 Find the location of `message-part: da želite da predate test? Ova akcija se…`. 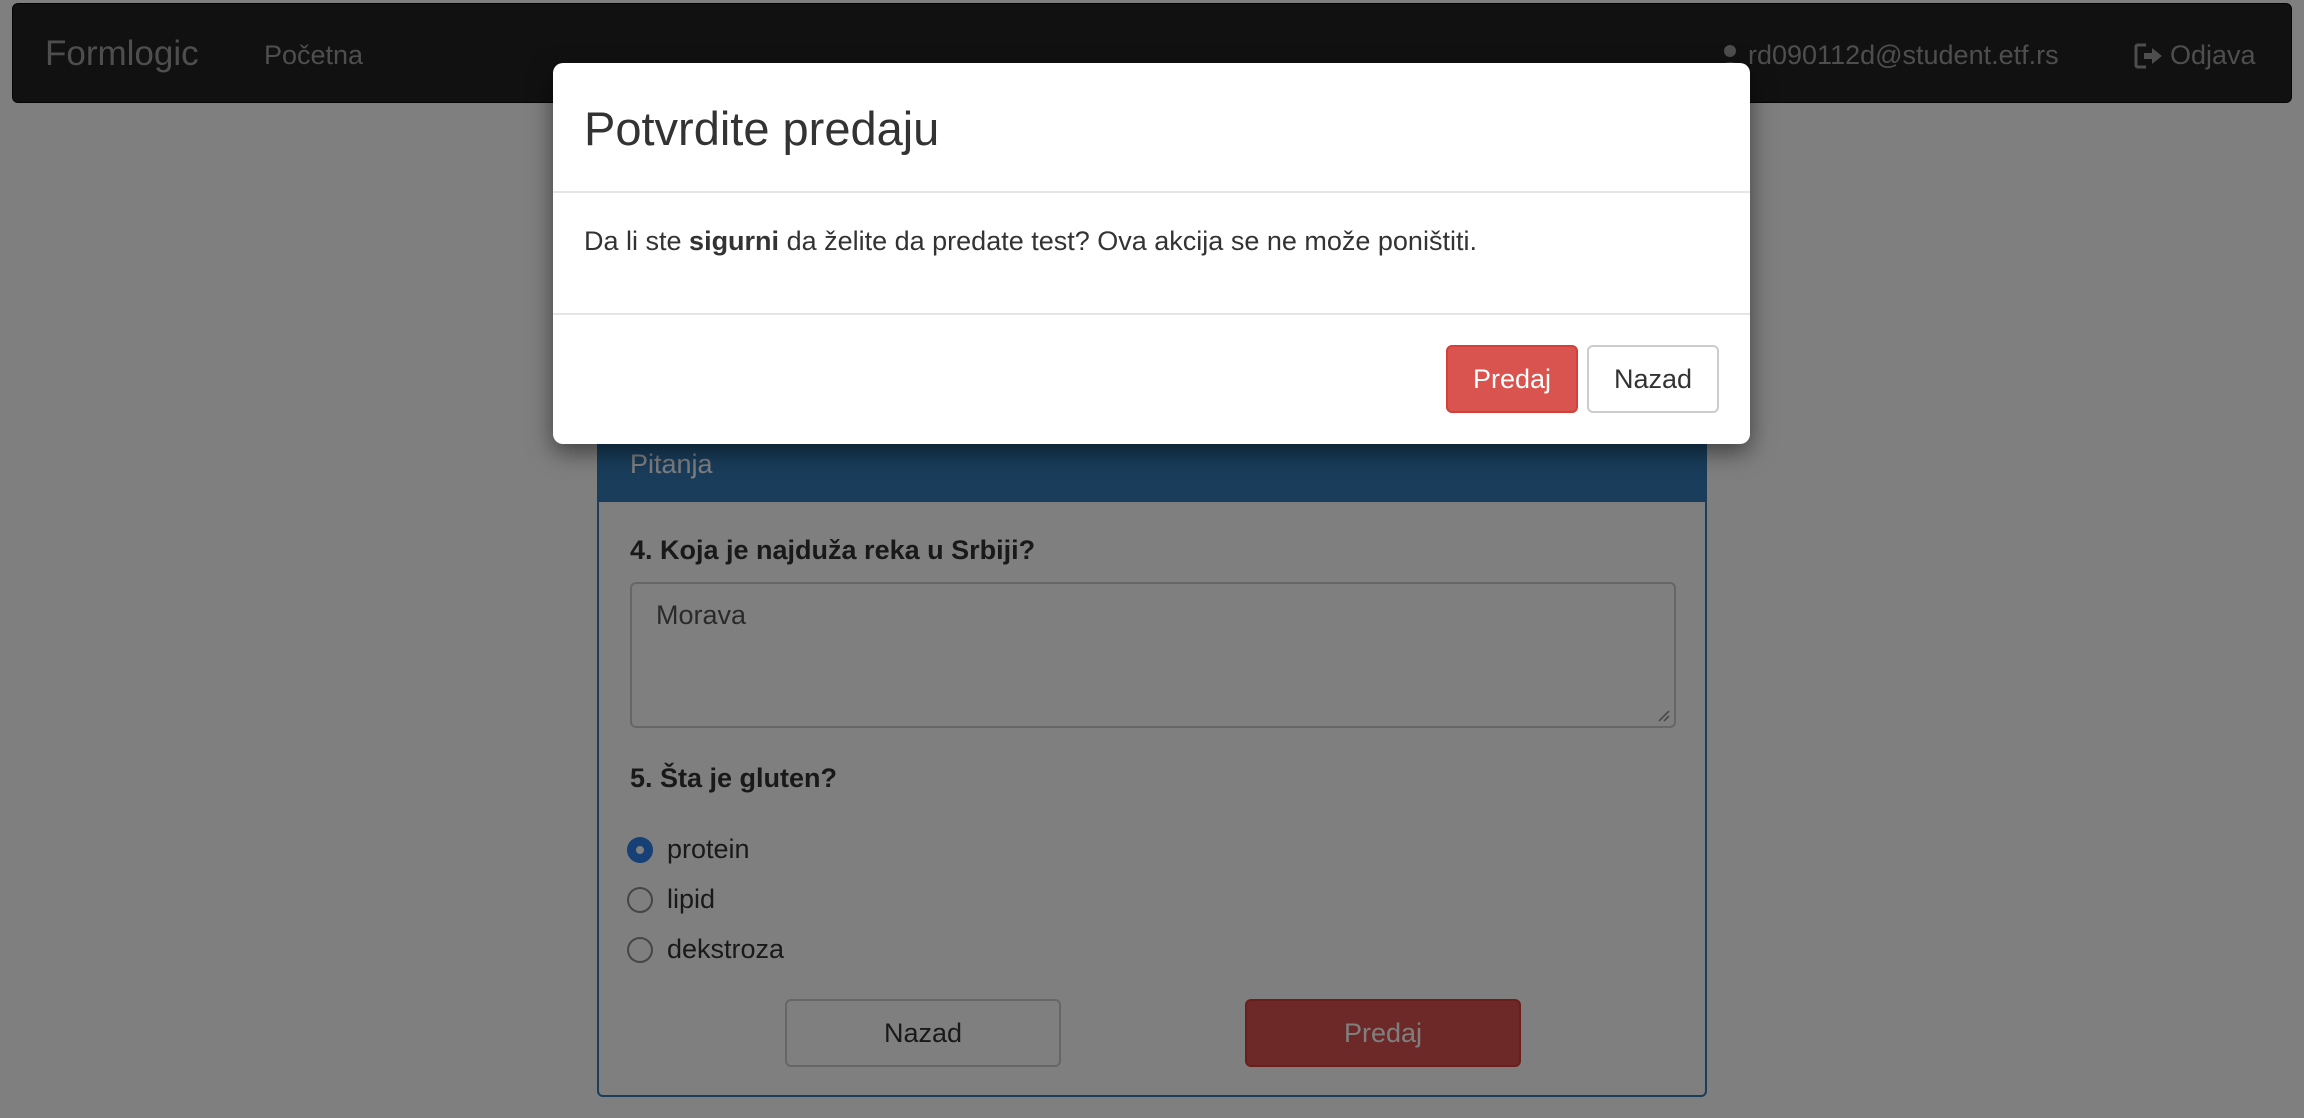

message-part: da želite da predate test? Ova akcija se… is located at coordinates (1128, 241).